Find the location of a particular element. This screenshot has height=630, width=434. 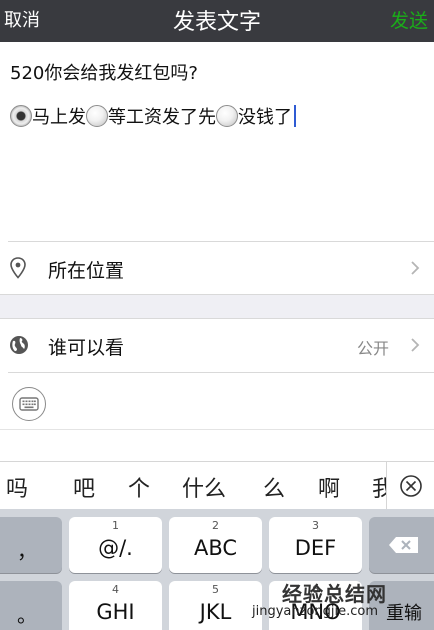

candidate-word: 什么 is located at coordinates (204, 487).